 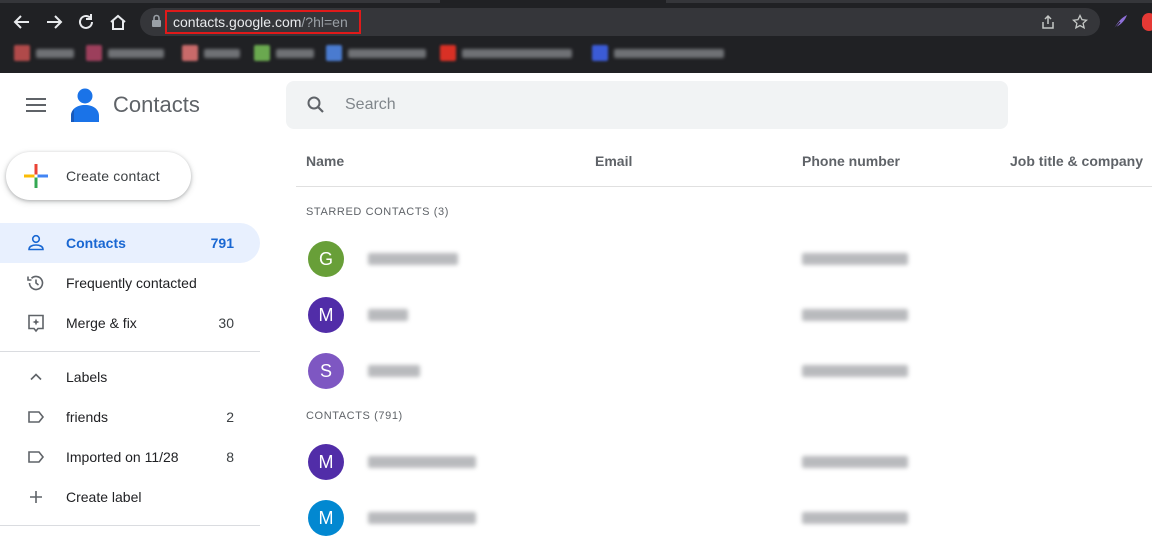 What do you see at coordinates (22, 22) in the screenshot?
I see `back-icon` at bounding box center [22, 22].